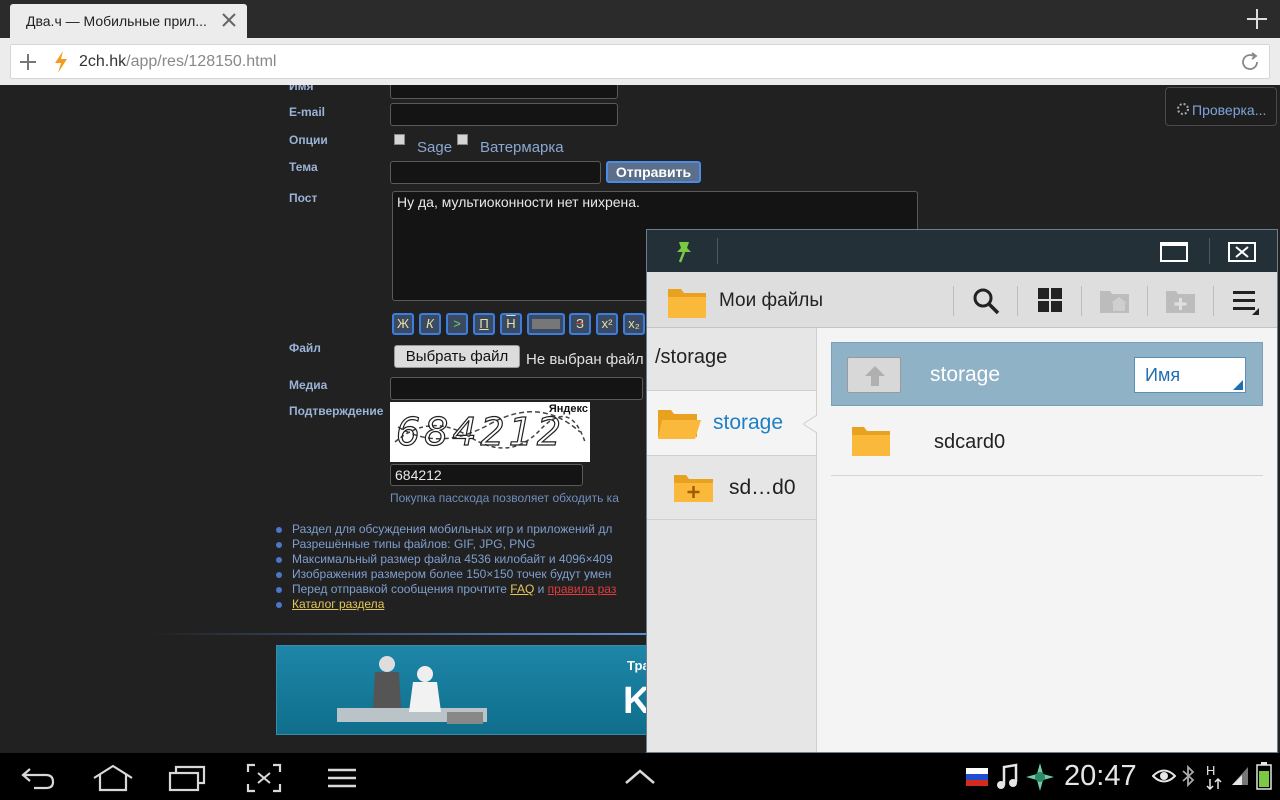 This screenshot has width=1280, height=800. Describe the element at coordinates (687, 303) in the screenshot. I see `folder-icon` at that location.